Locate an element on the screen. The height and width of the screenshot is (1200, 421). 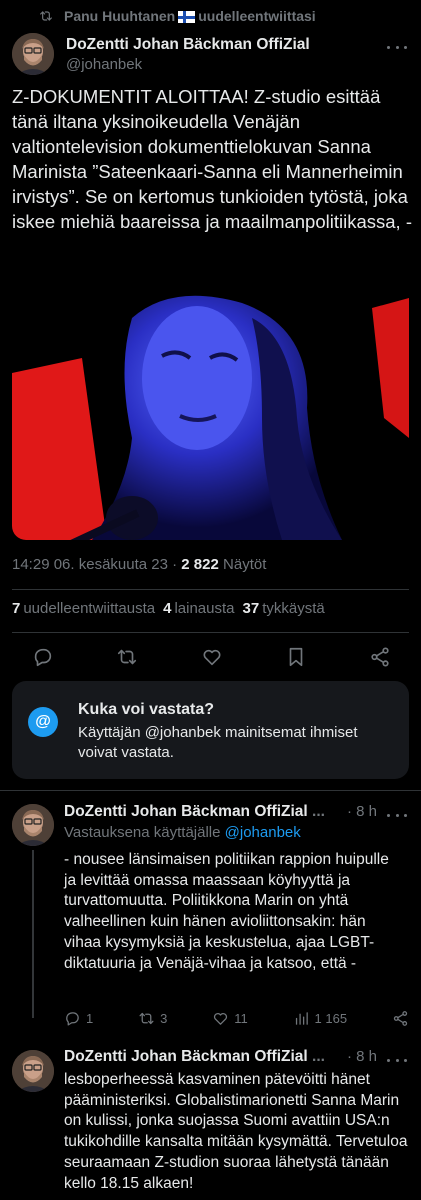
quotes-stat: 4 lainausta is located at coordinates (198, 608).